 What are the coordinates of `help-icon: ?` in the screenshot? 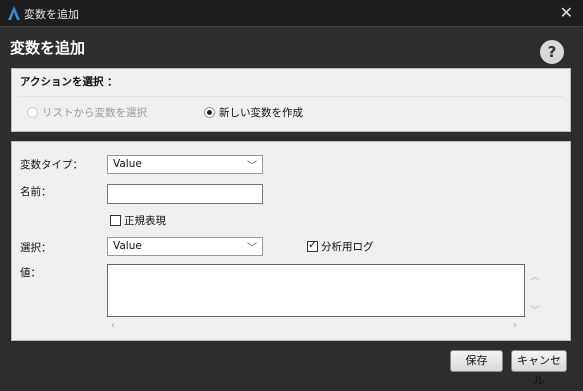 It's located at (552, 52).